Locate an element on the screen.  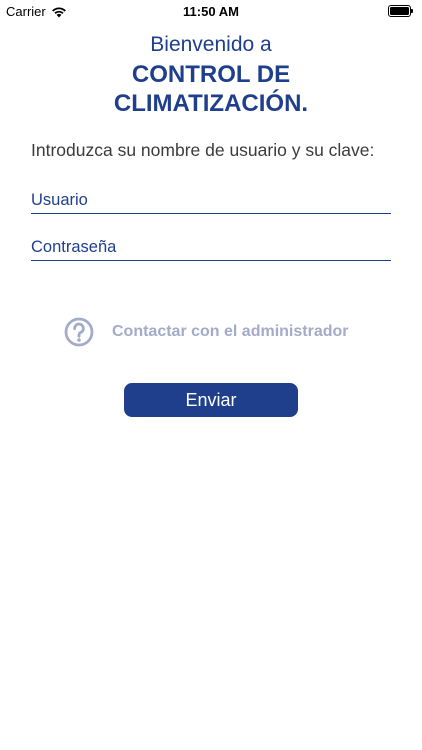
app-title: CONTROL DE CLIMATIZACIÓN. is located at coordinates (211, 89).